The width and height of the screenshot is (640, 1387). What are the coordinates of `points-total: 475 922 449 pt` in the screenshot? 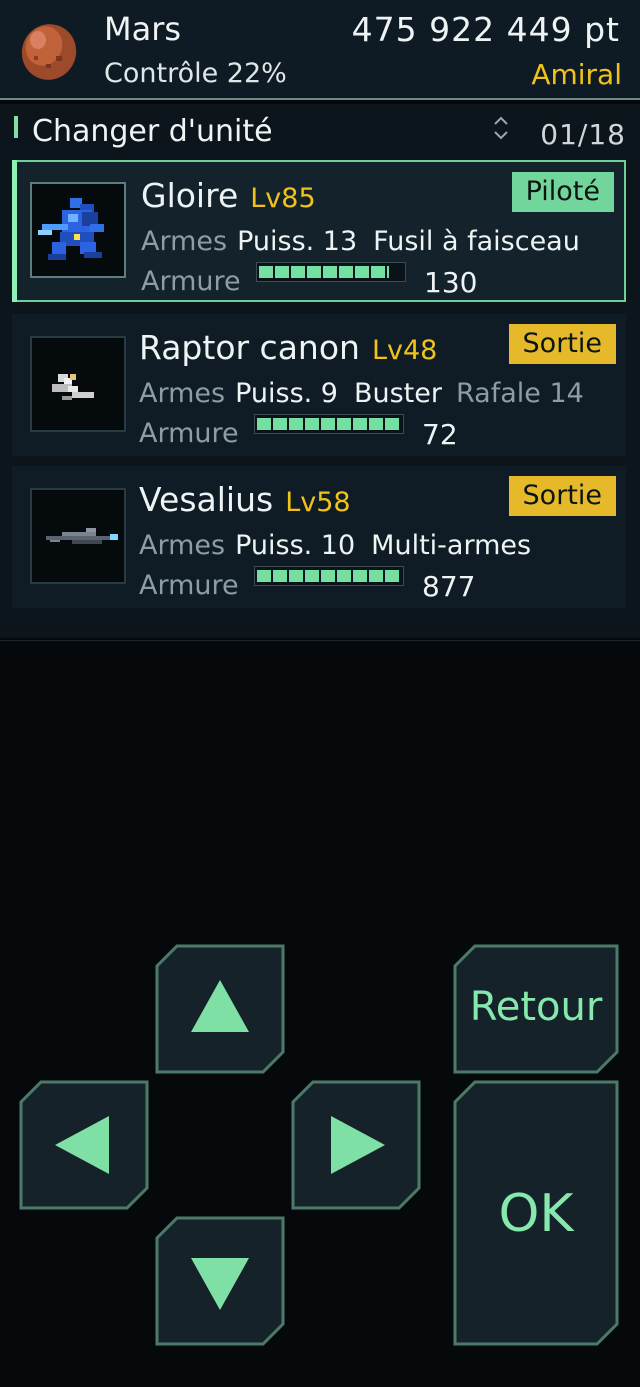 It's located at (485, 29).